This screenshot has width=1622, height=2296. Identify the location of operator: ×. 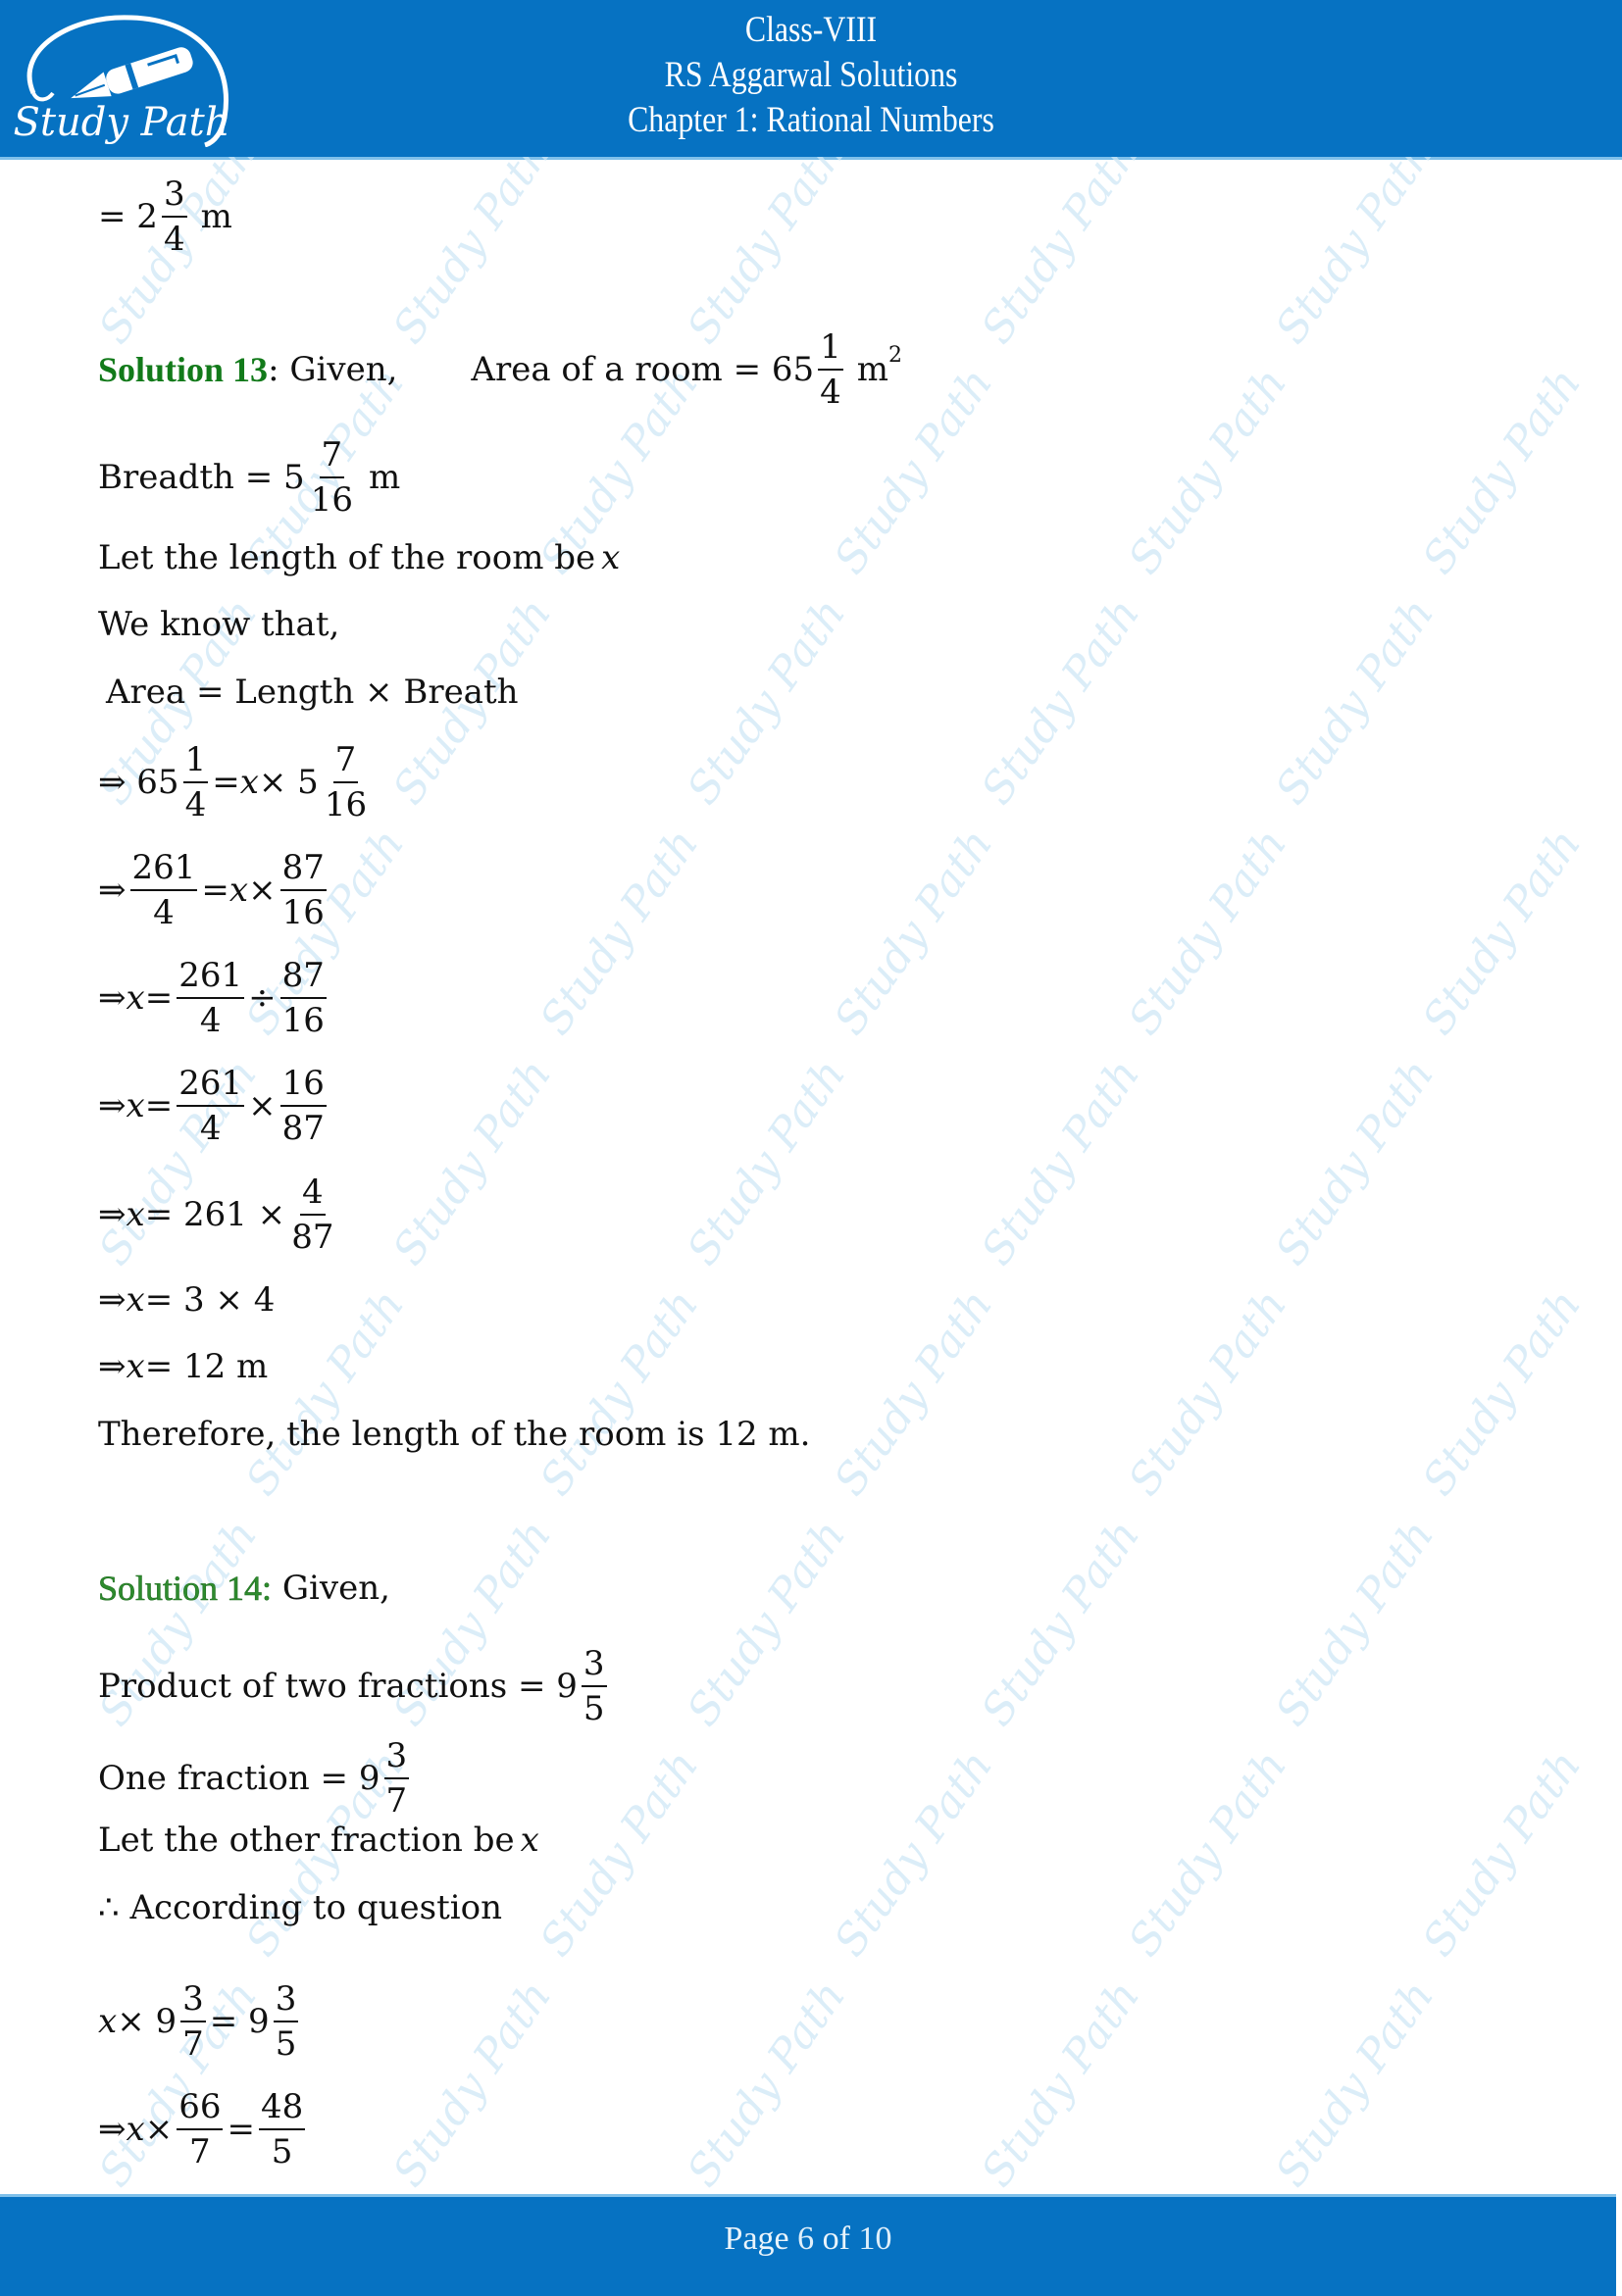
(262, 1105).